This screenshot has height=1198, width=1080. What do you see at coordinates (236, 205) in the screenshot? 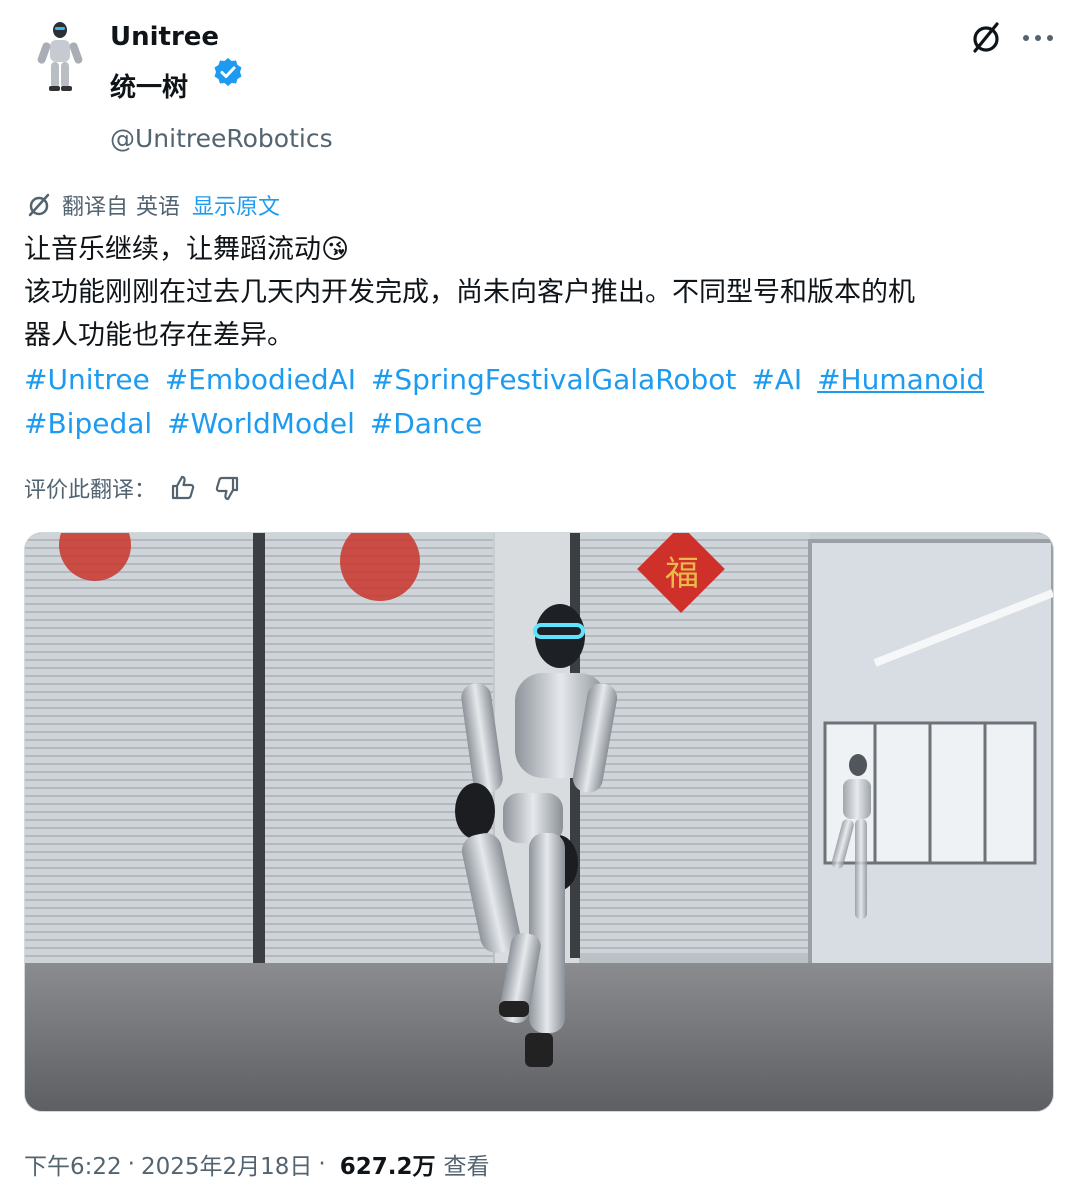
I see `show-original-link: 显示原文` at bounding box center [236, 205].